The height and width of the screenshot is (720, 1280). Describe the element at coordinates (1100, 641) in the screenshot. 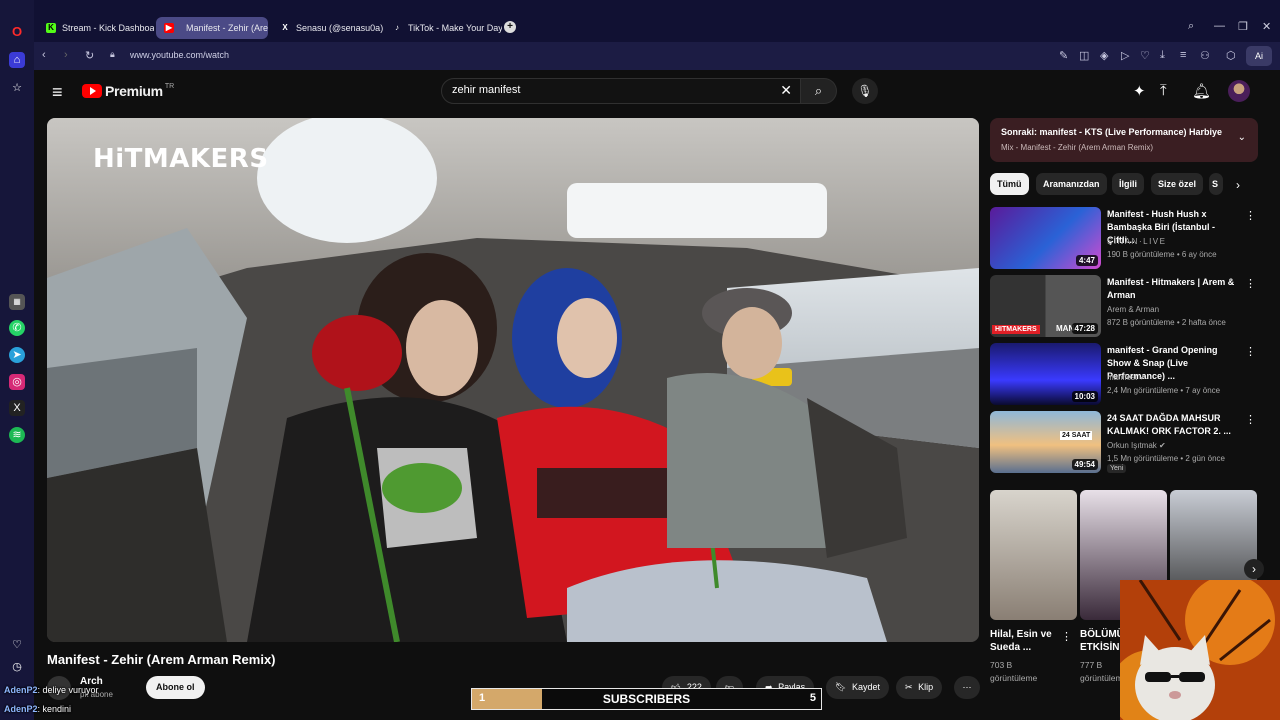

I see `short-title: BÖLÜMÜ ETKİSİNE` at that location.